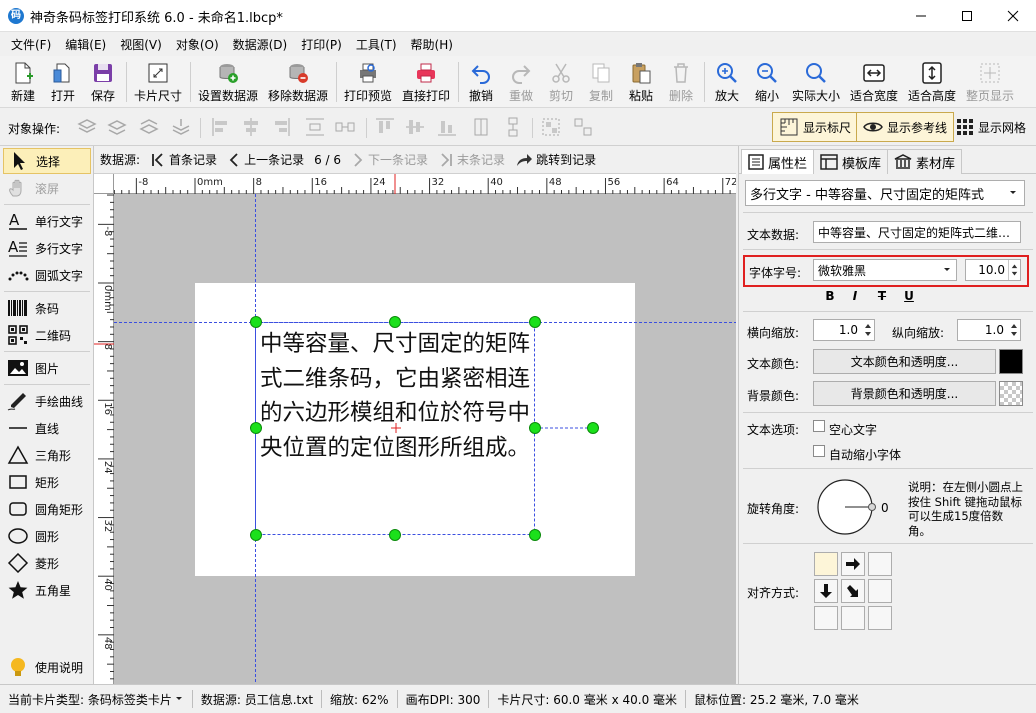 This screenshot has width=1036, height=713. What do you see at coordinates (315, 127) in the screenshot?
I see `distribute-vertical-icon` at bounding box center [315, 127].